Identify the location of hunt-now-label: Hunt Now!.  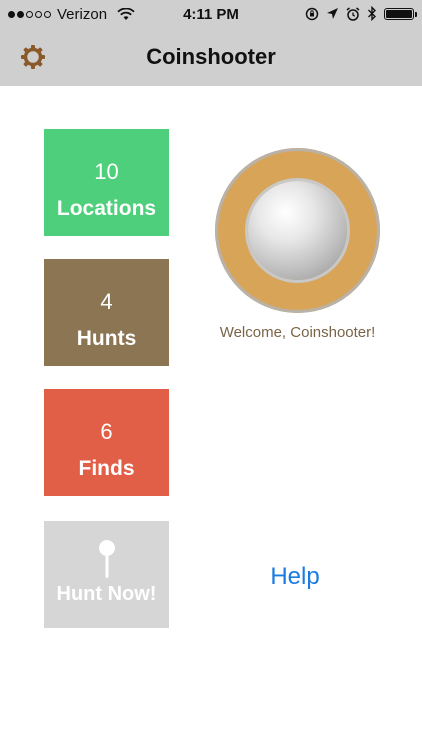
(106, 594).